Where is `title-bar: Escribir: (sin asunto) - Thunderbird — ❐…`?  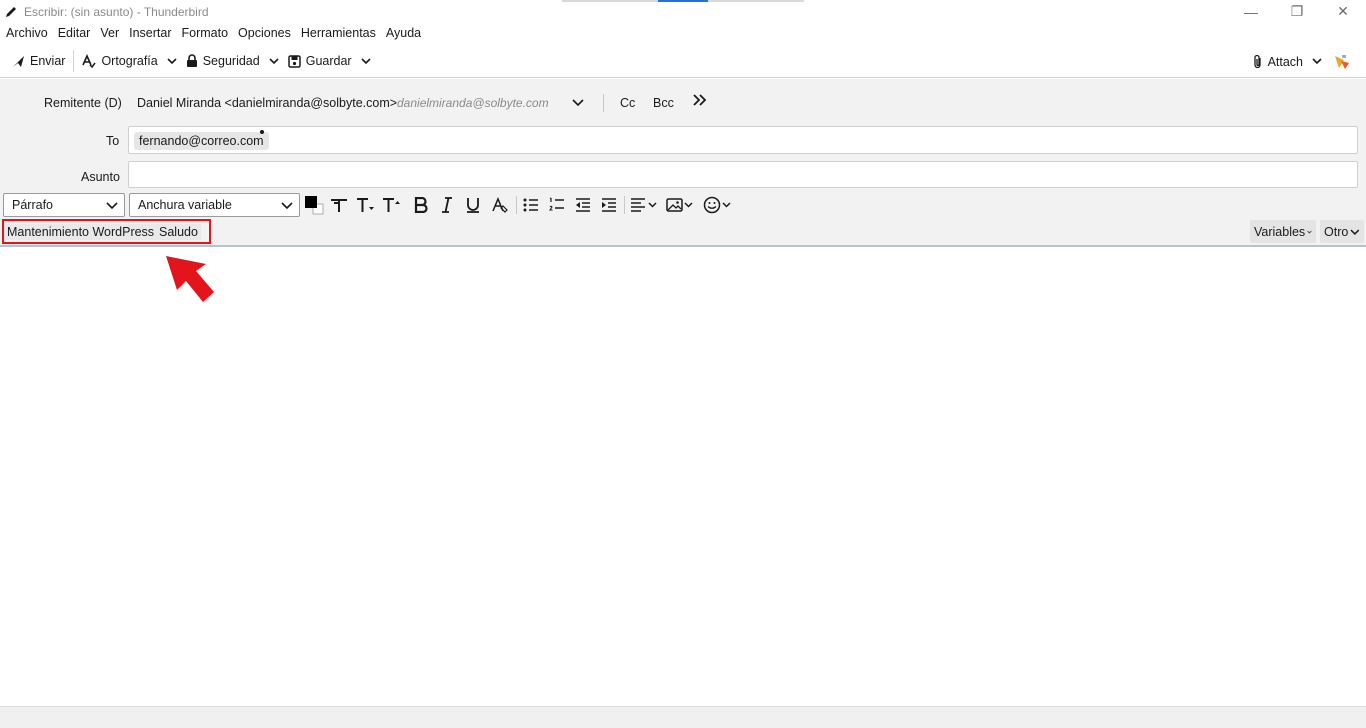
title-bar: Escribir: (sin asunto) - Thunderbird — ❐… is located at coordinates (683, 11).